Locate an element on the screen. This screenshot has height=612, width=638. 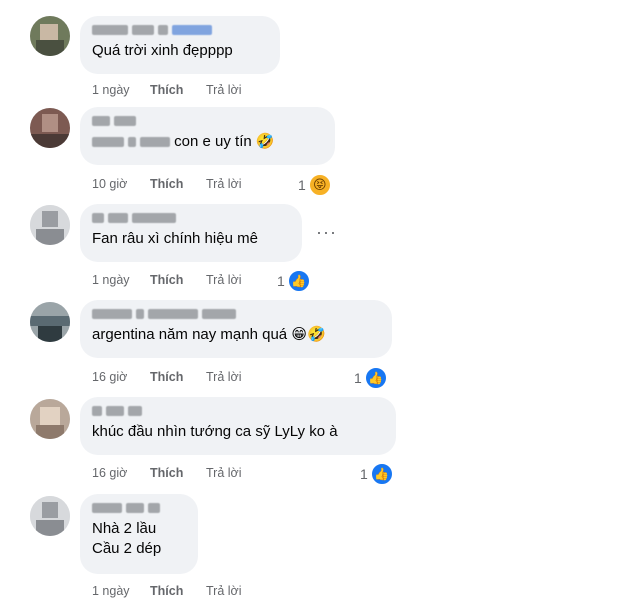
comment-bubble: argentina năm nay mạnh quá 😁🤣 is located at coordinates (236, 329).